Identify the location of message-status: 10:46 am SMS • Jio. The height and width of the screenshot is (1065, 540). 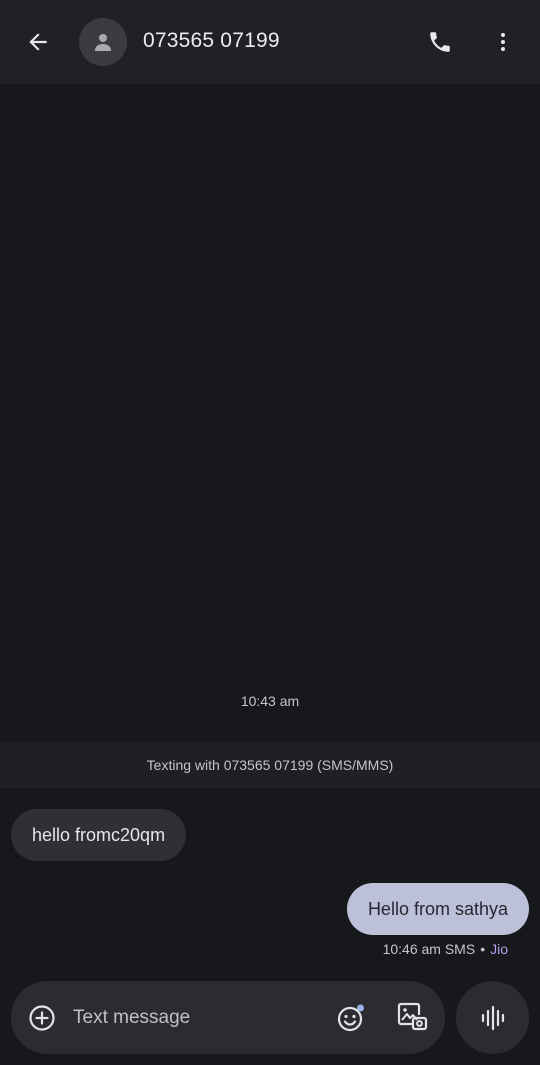
(445, 949).